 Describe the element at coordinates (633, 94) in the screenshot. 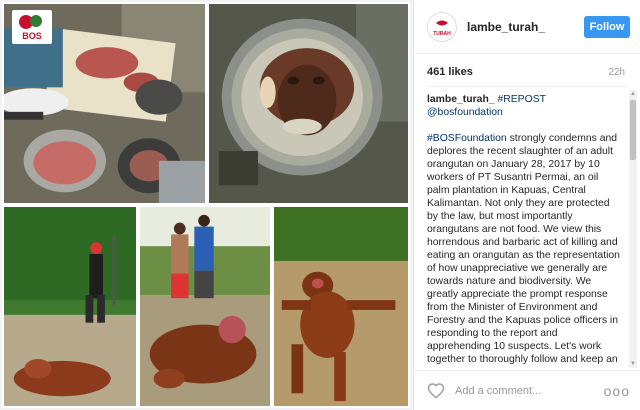

I see `scroll-up-icon: ▲` at that location.